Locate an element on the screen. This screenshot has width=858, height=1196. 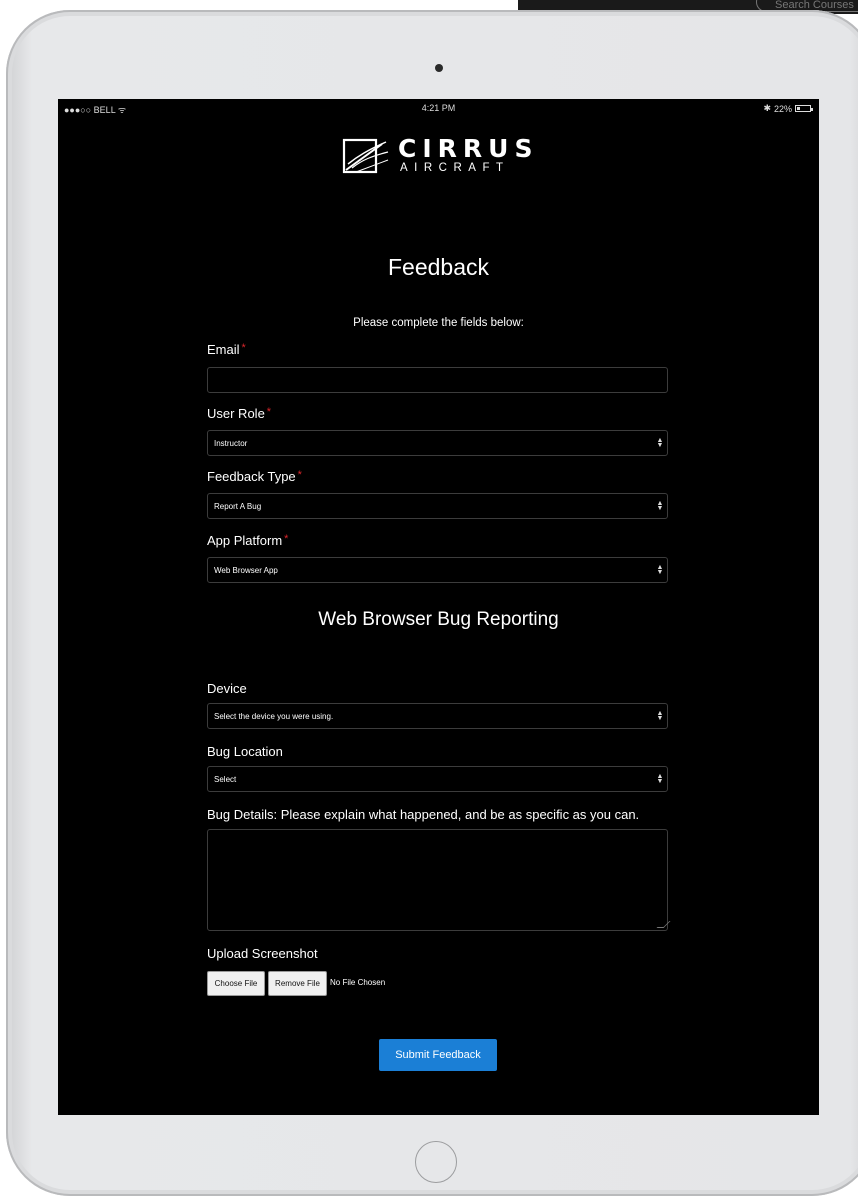
brand-name: CIRRUS is located at coordinates (468, 148).